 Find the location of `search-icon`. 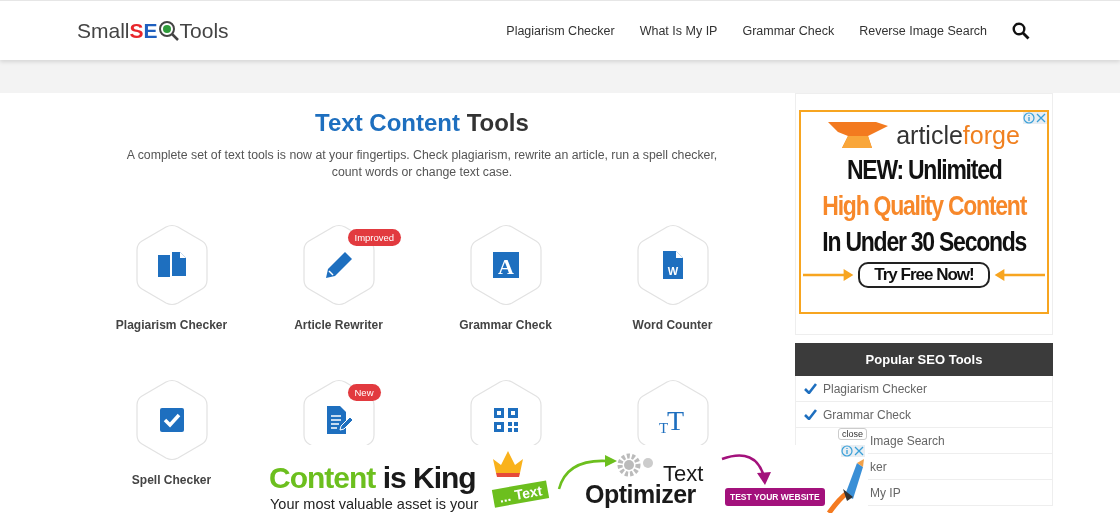

search-icon is located at coordinates (1021, 30).